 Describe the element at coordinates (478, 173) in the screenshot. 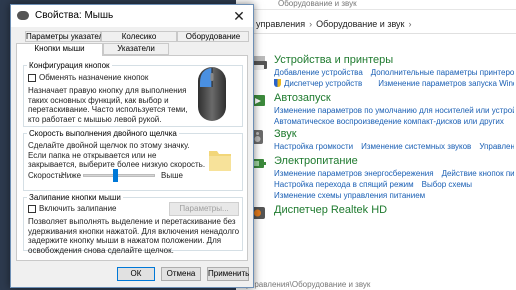

I see `link: Действие кнопок питания` at that location.